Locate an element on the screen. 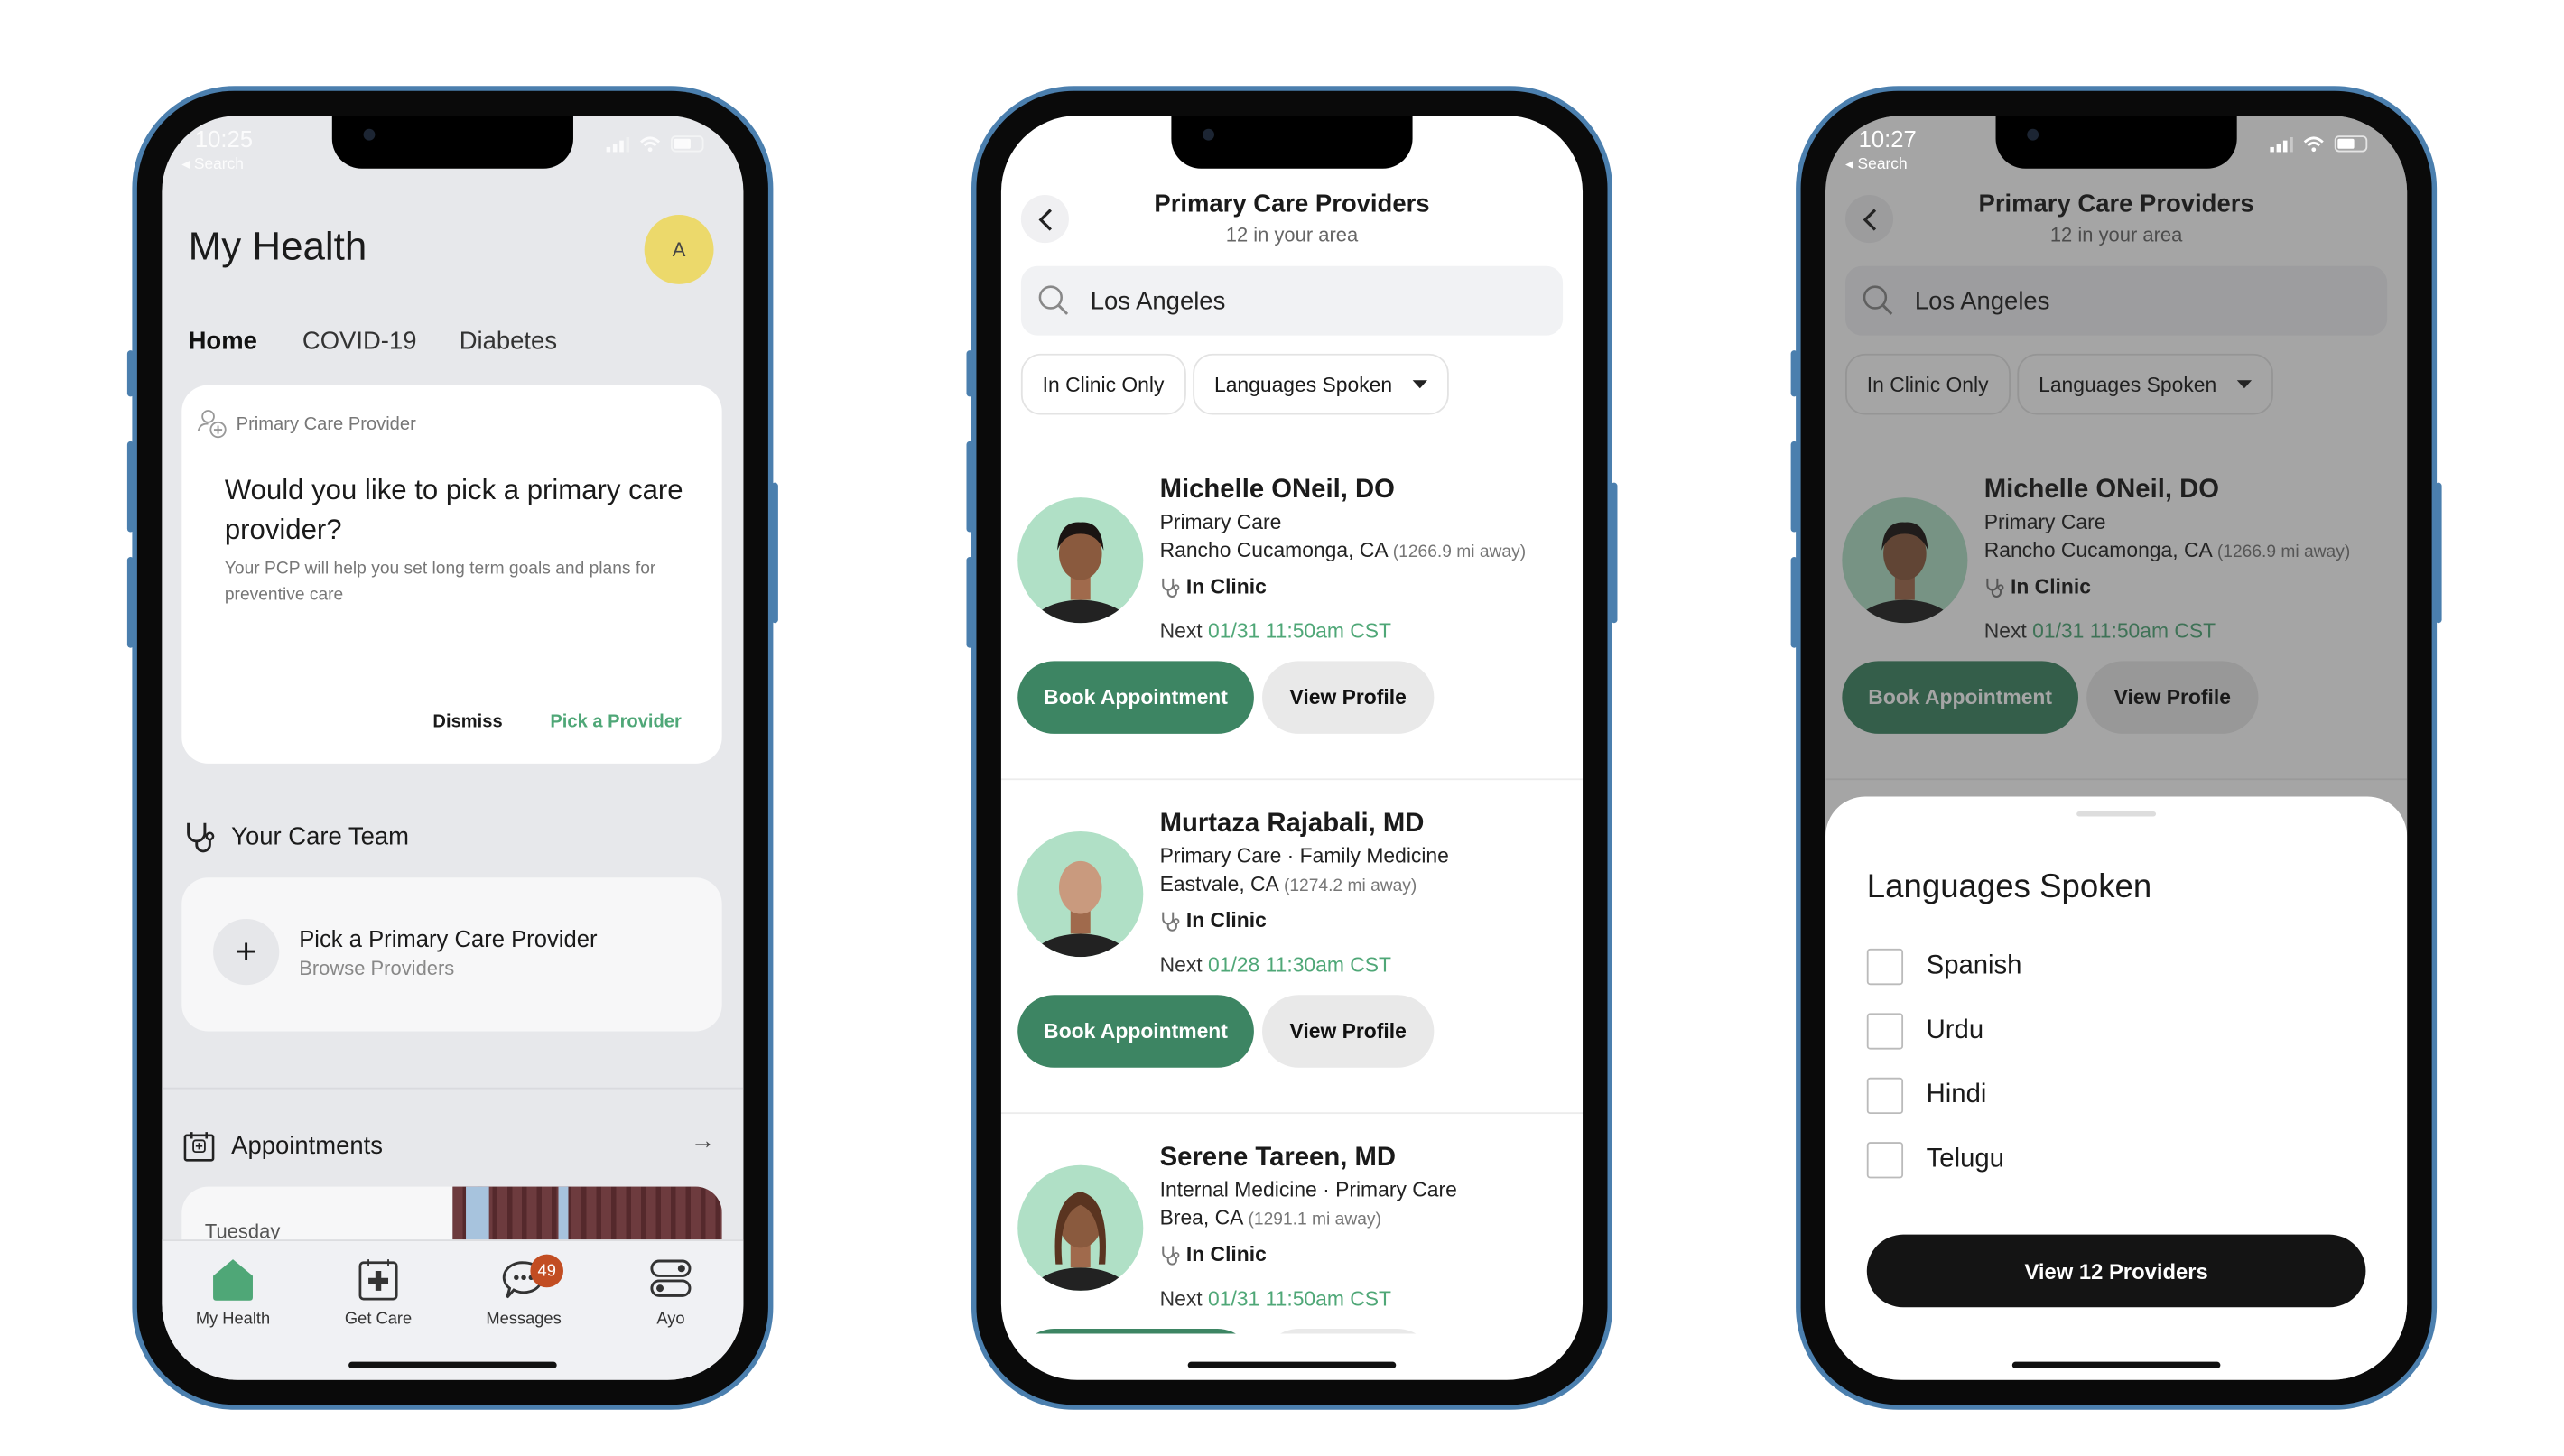 The width and height of the screenshot is (2564, 1456). tabbar-my-health: My Health is located at coordinates (233, 1293).